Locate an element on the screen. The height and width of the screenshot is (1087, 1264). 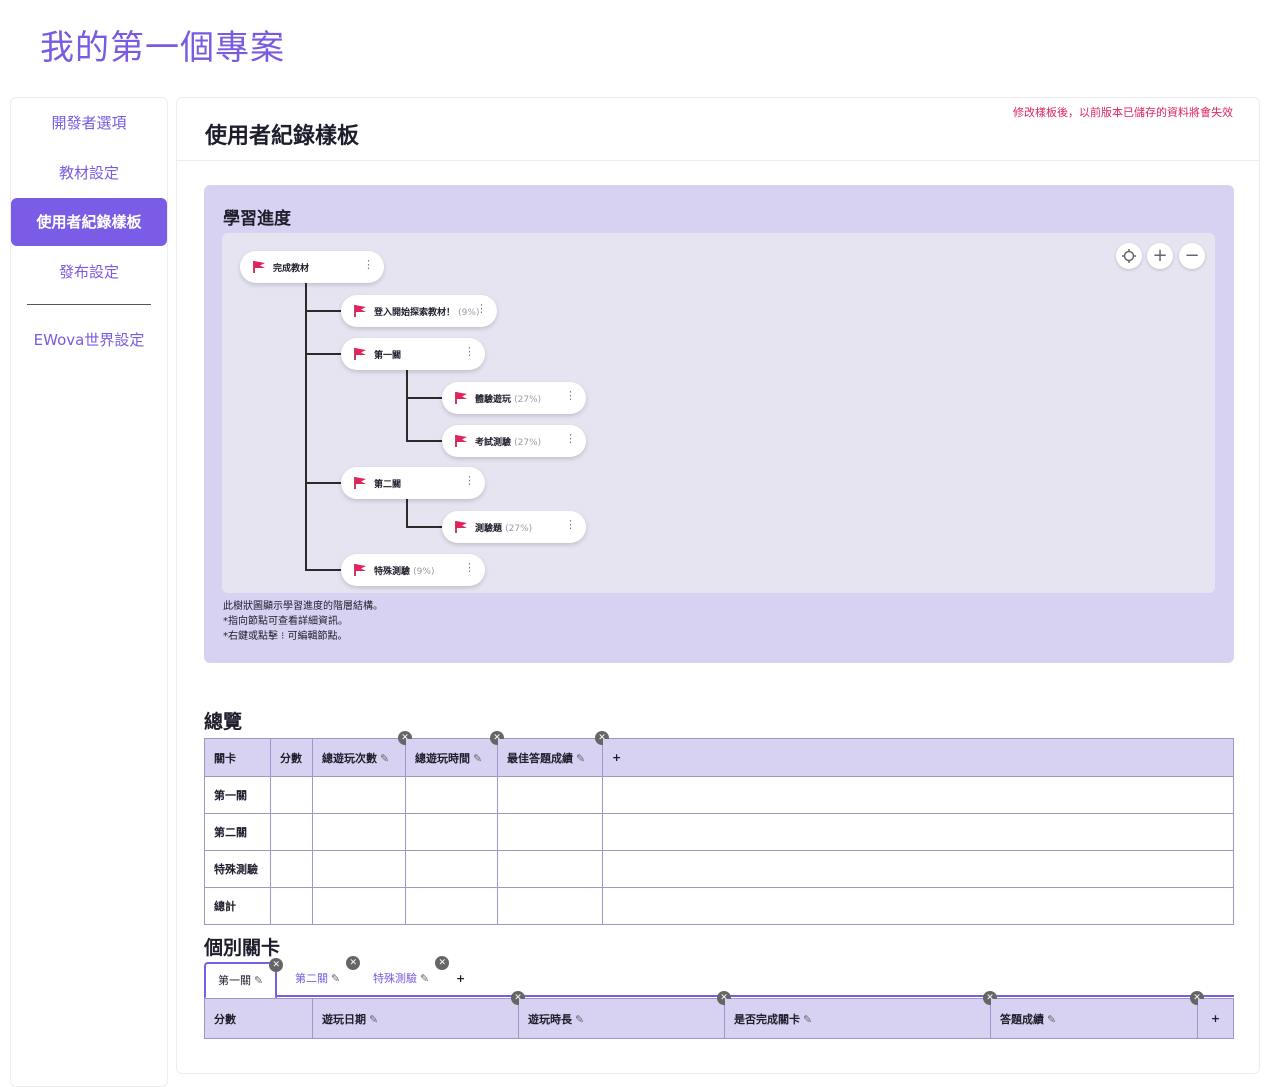
levels-title: 個別關卡 is located at coordinates (242, 948).